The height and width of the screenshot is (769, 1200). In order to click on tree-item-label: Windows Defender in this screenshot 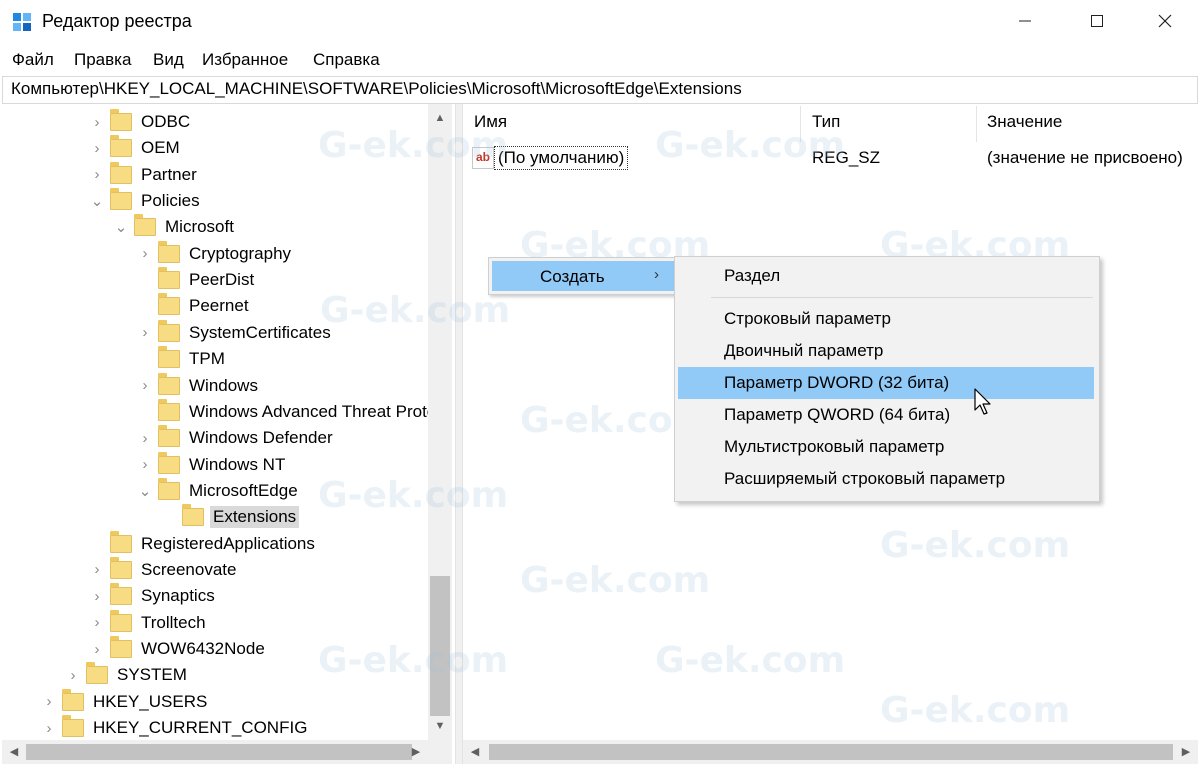, I will do `click(261, 438)`.